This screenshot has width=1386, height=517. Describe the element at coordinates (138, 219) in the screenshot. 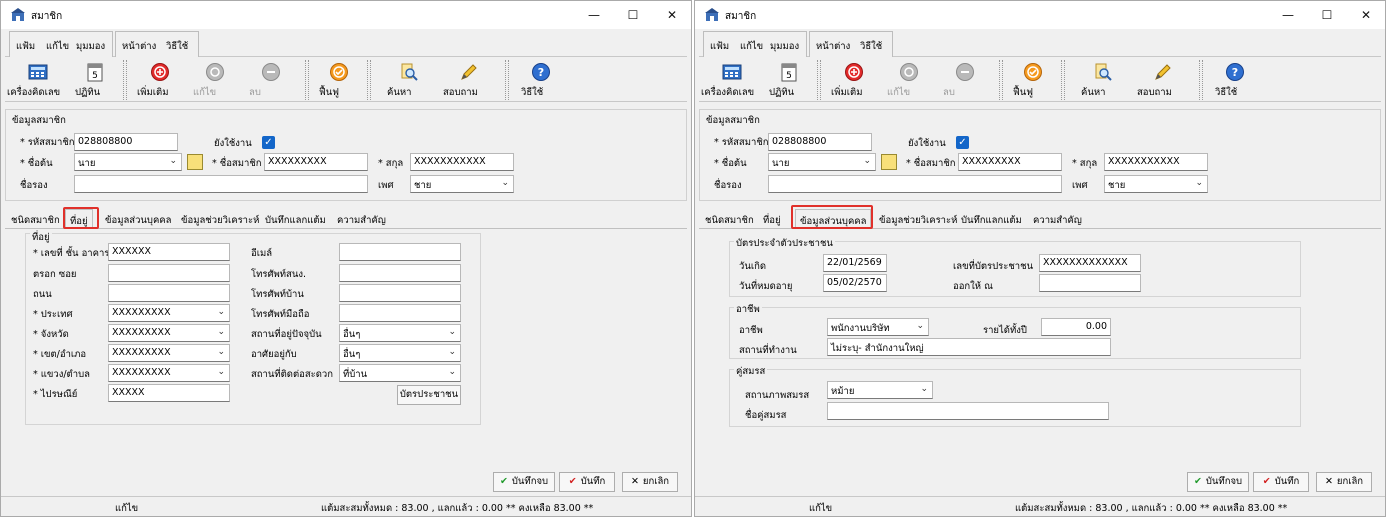

I see `tab-personal: ข้อมูลส่วนบุคคล` at that location.